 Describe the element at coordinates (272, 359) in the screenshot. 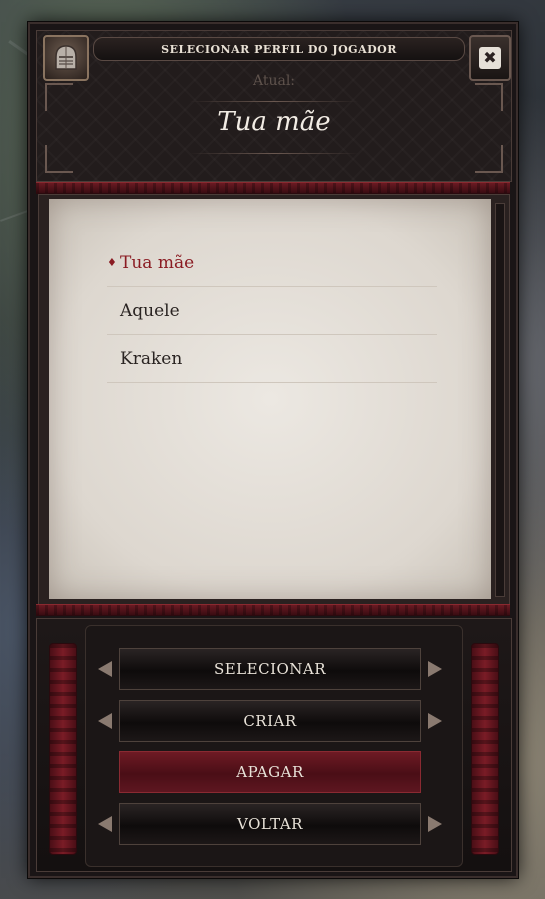

I see `list-item: Kraken` at that location.